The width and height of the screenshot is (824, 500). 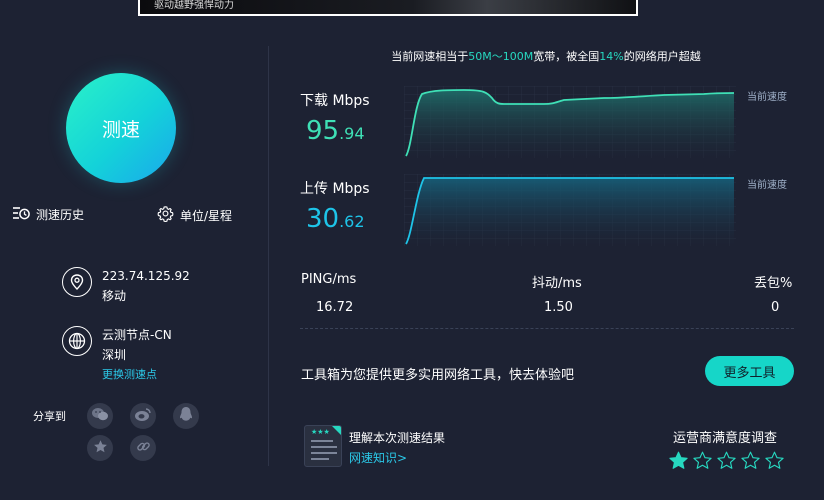 I want to click on start-speed-test-button: 测速, so click(x=121, y=128).